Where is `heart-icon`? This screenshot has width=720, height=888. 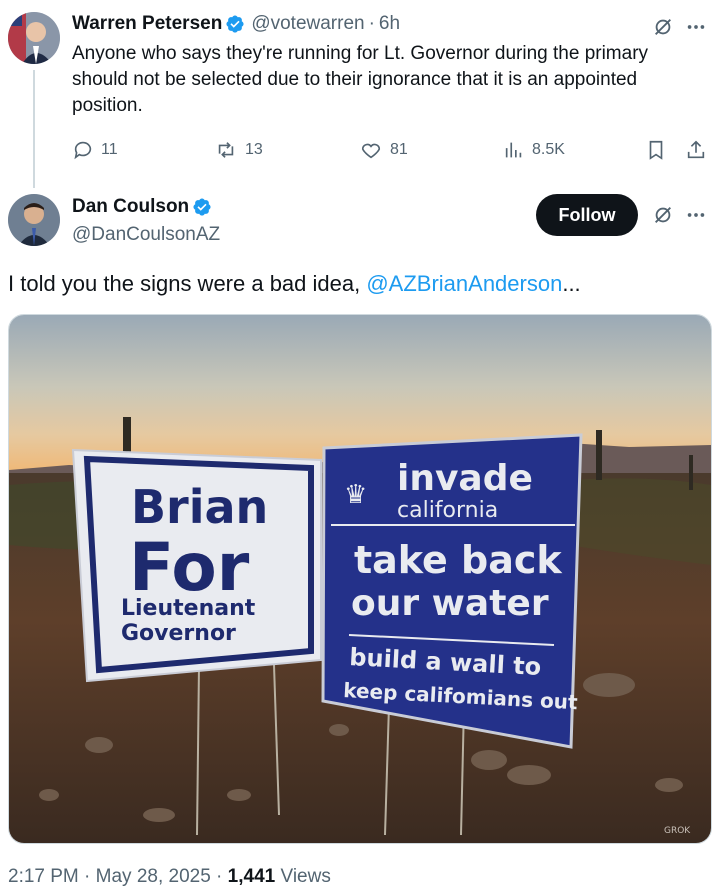 heart-icon is located at coordinates (371, 151).